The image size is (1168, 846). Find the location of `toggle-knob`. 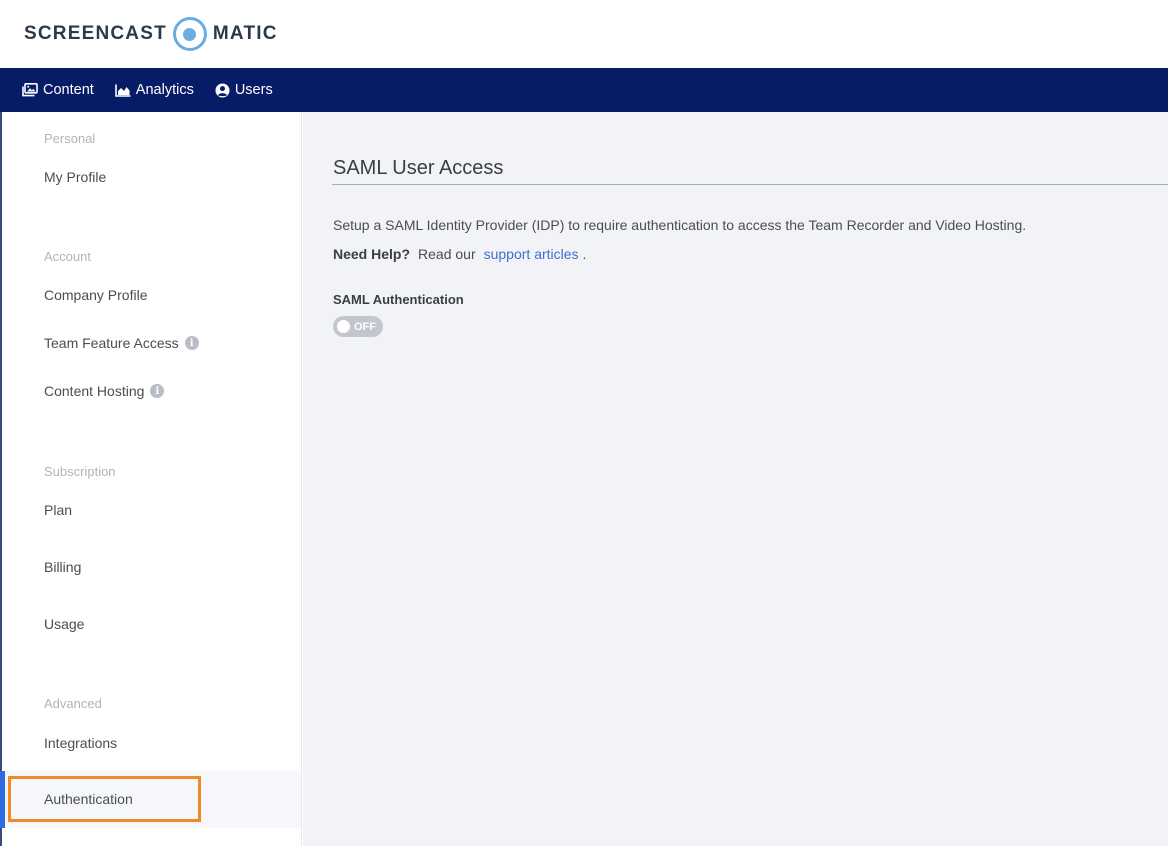

toggle-knob is located at coordinates (343, 326).